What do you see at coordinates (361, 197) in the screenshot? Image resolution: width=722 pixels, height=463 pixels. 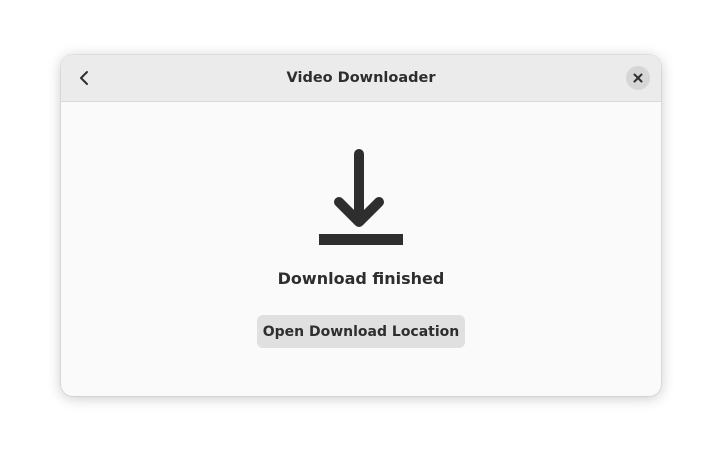 I see `download-icon` at bounding box center [361, 197].